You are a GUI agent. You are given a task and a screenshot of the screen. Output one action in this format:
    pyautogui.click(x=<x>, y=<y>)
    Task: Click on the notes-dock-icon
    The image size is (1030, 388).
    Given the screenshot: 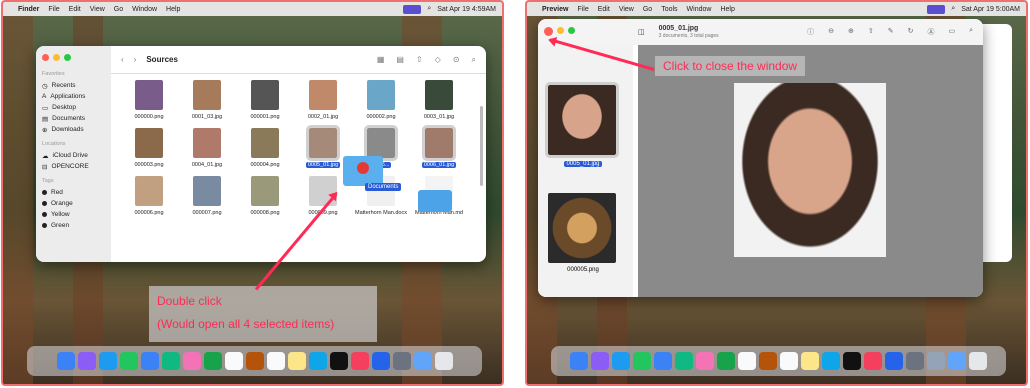 What is the action you would take?
    pyautogui.click(x=296, y=361)
    